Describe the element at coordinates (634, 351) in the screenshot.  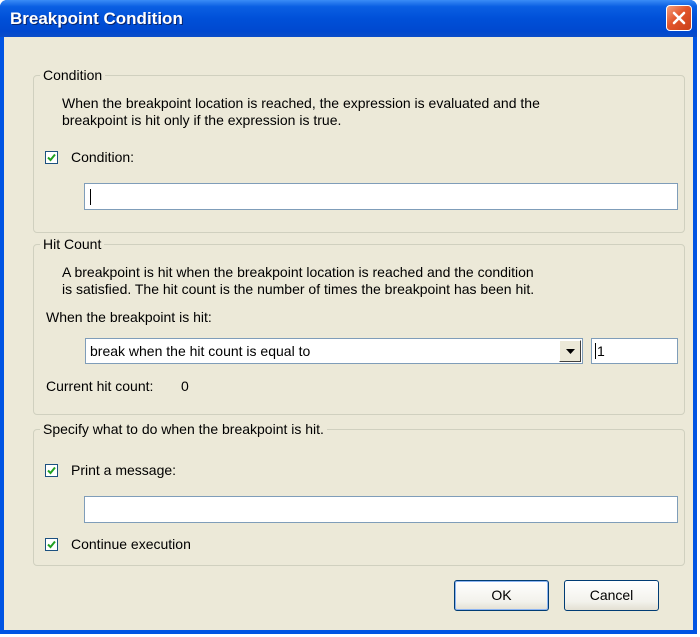
I see `hit-count-input: 1` at that location.